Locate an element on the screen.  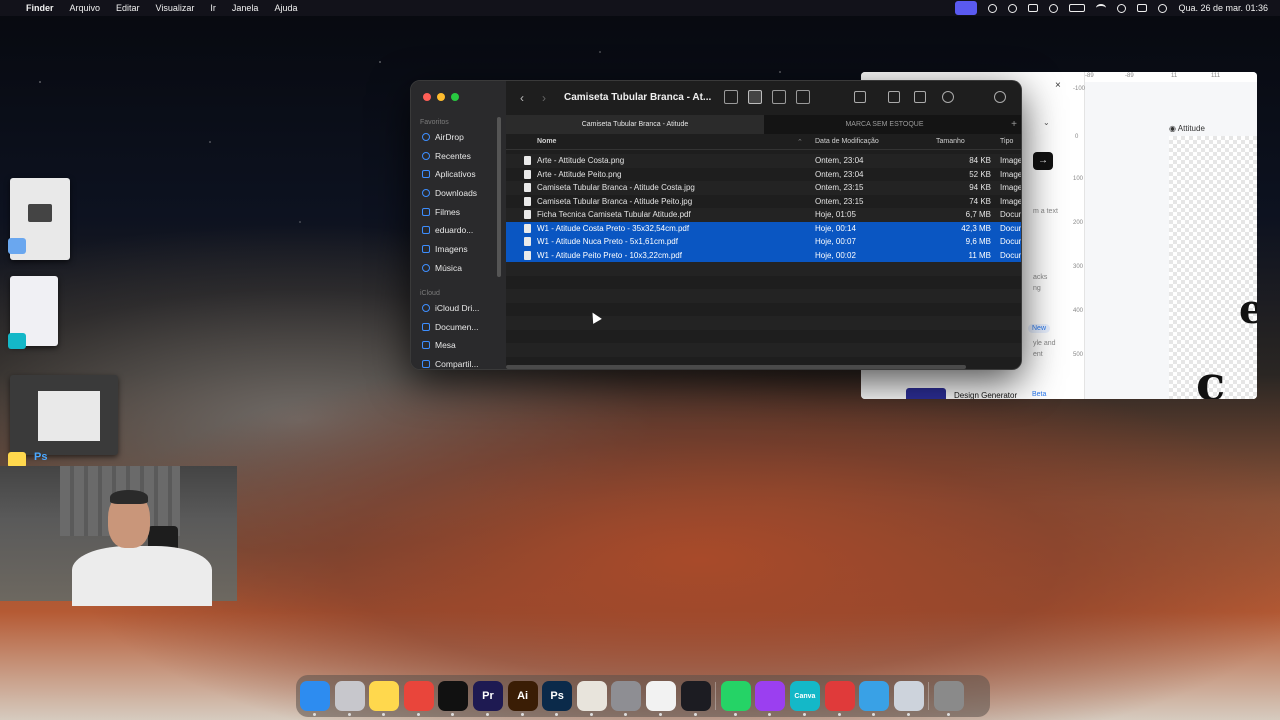
sidebar-item-airdrop: AirDrop is located at coordinates (443, 137).